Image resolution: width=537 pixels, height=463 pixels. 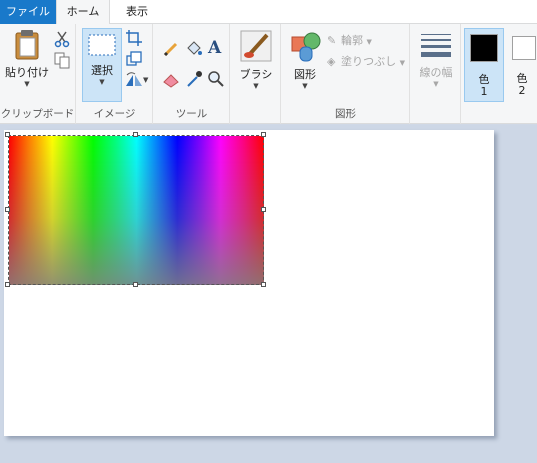 I want to click on shapes-group-label: 図形, so click(x=345, y=114).